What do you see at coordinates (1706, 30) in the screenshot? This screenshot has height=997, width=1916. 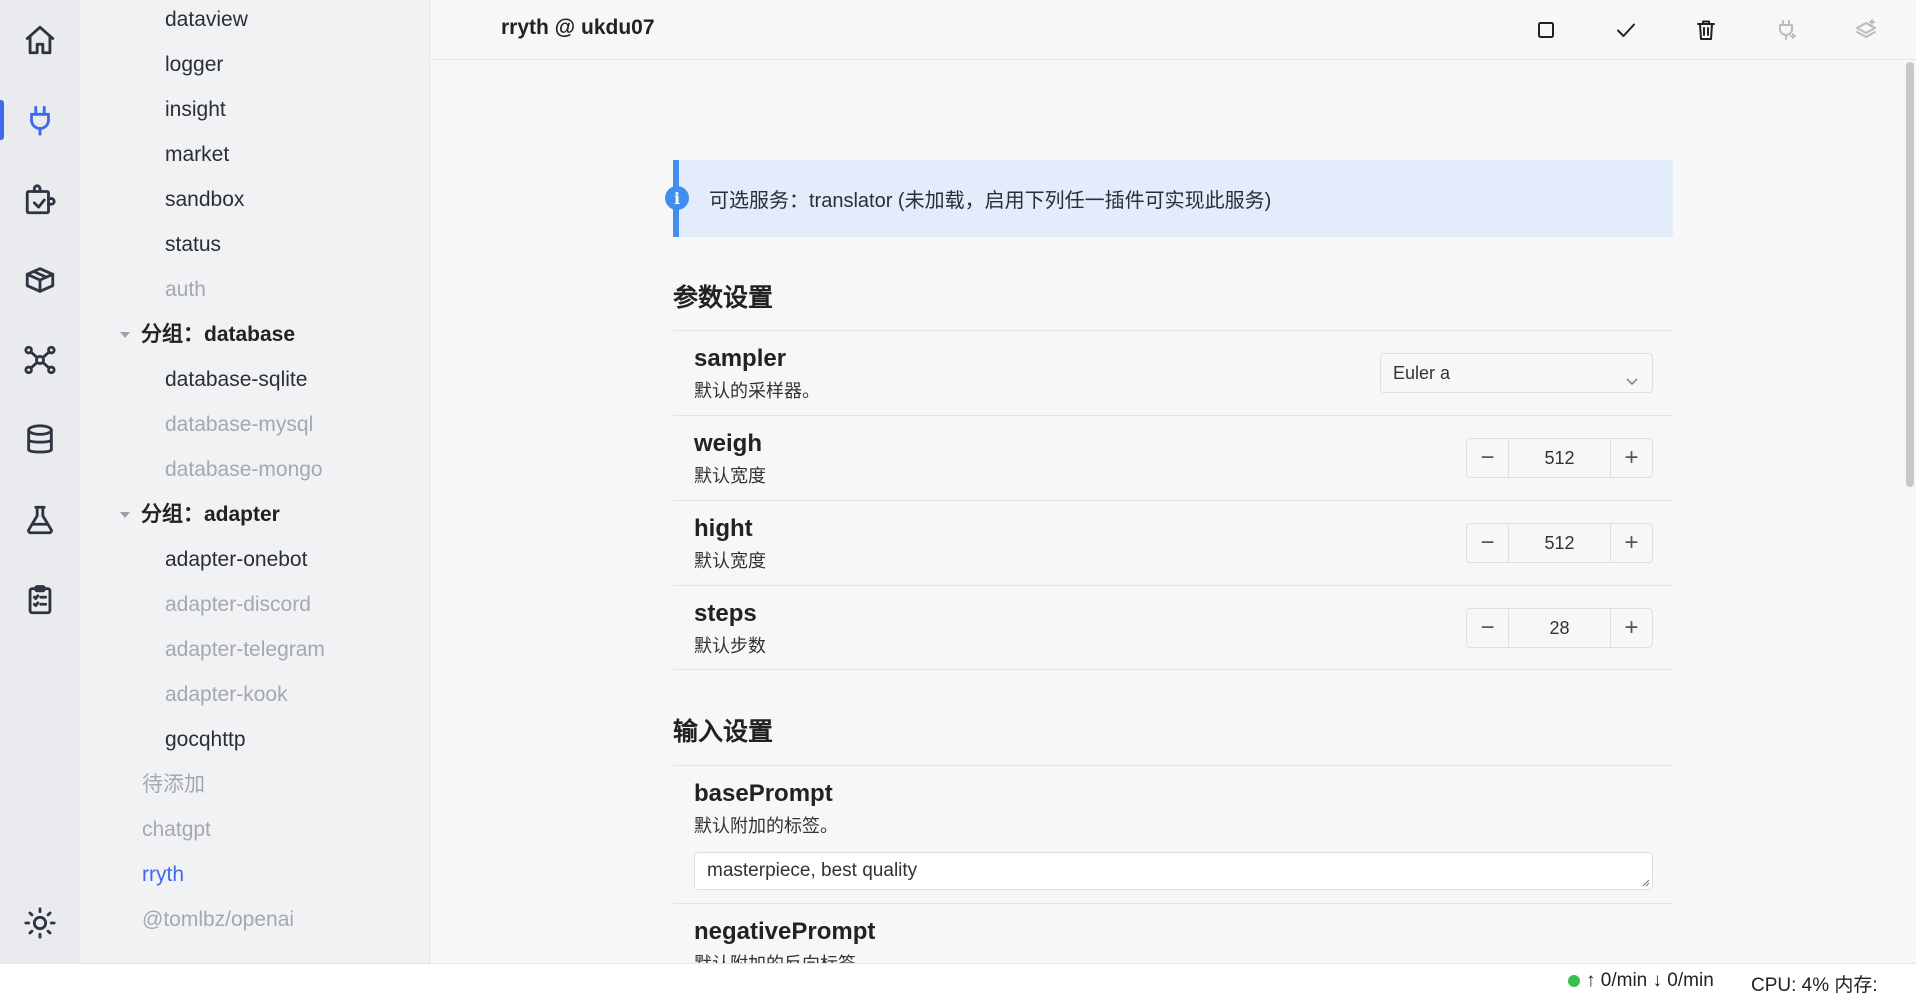 I see `trash-icon` at bounding box center [1706, 30].